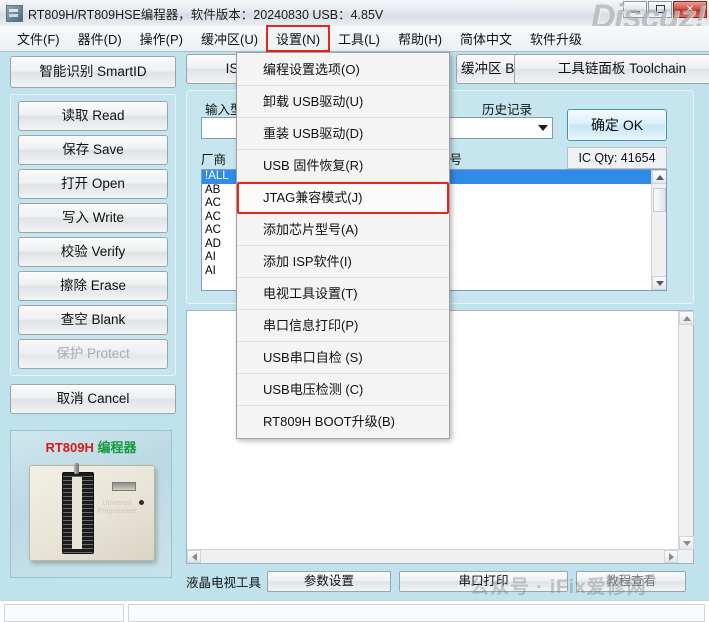 The image size is (709, 622). Describe the element at coordinates (214, 160) in the screenshot. I see `manufacturer-label: 厂商` at that location.